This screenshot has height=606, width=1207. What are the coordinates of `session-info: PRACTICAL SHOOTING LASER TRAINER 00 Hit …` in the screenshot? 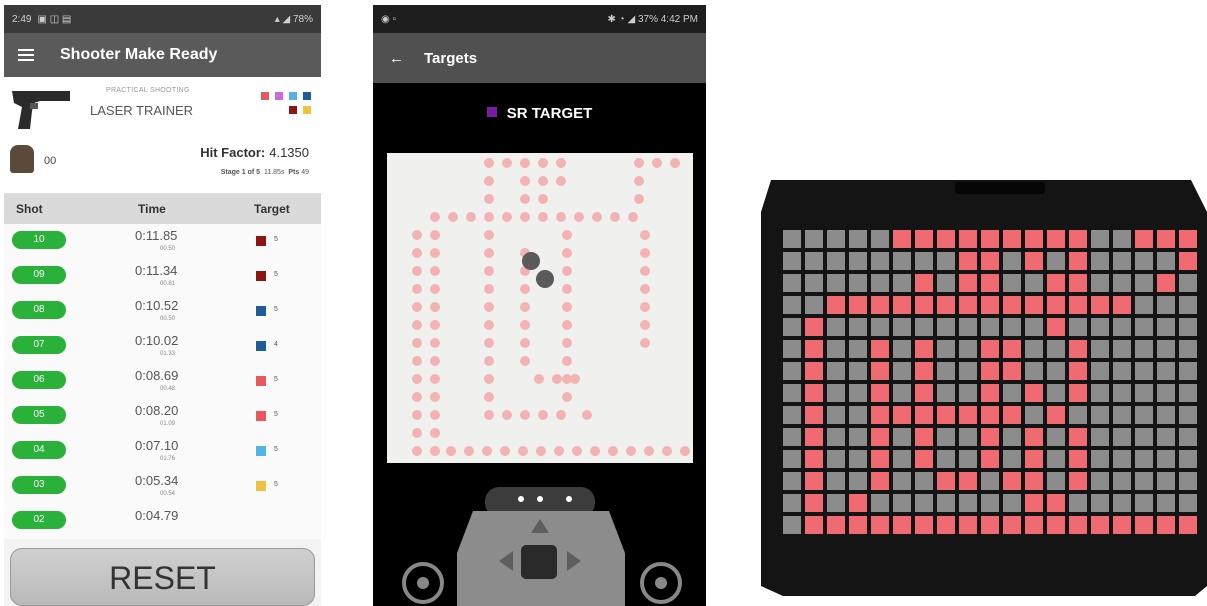 It's located at (162, 135).